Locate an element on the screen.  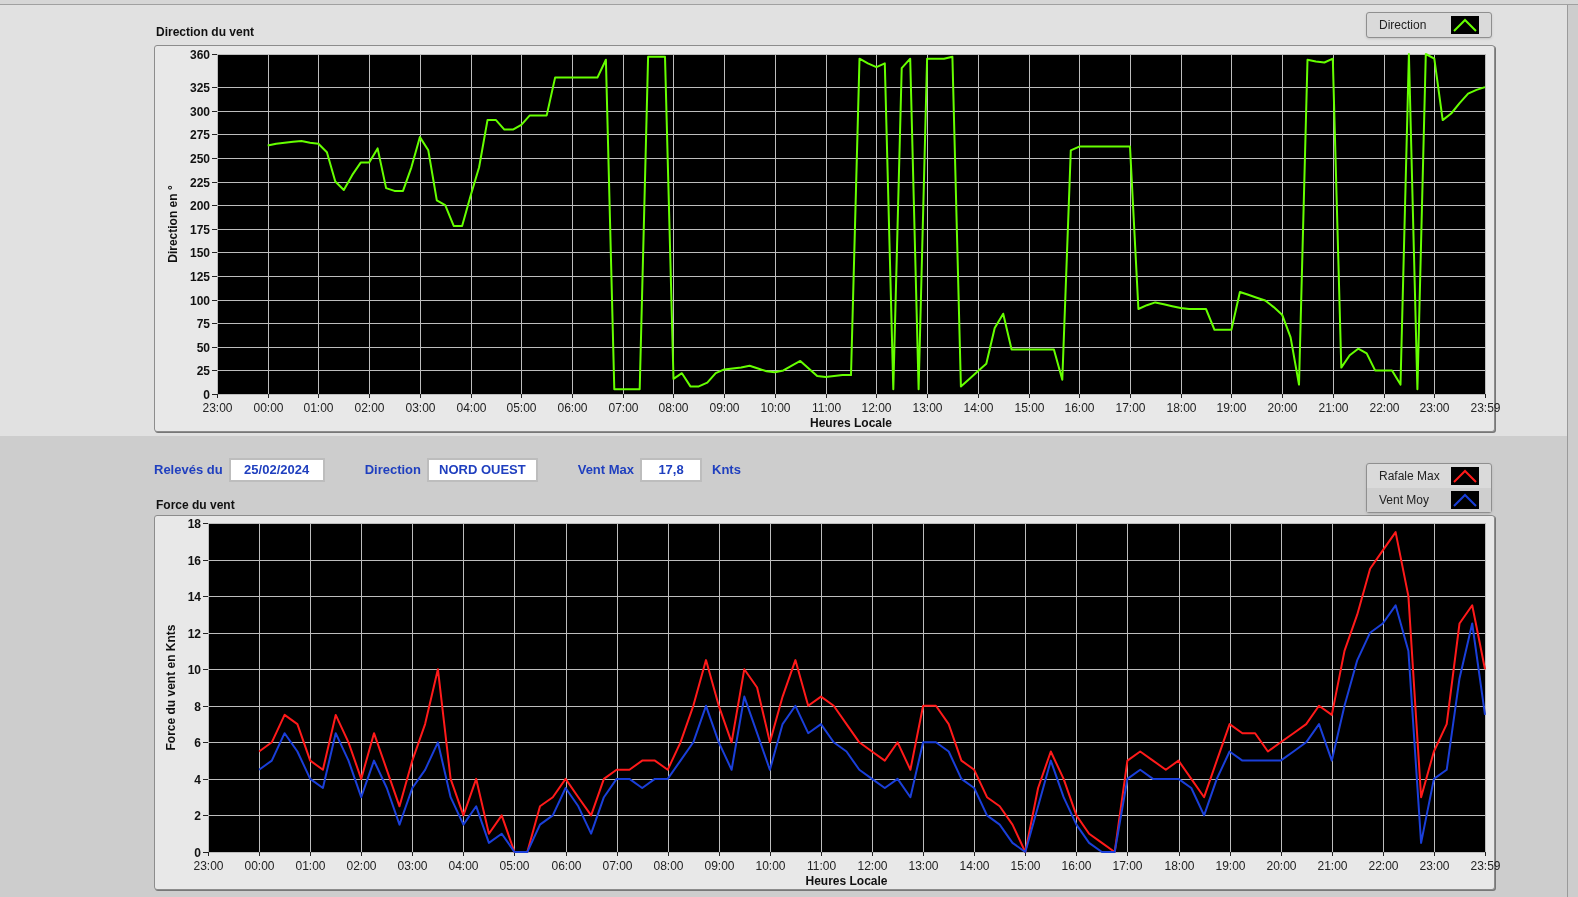
axis-tick-label: 2 is located at coordinates (197, 815).